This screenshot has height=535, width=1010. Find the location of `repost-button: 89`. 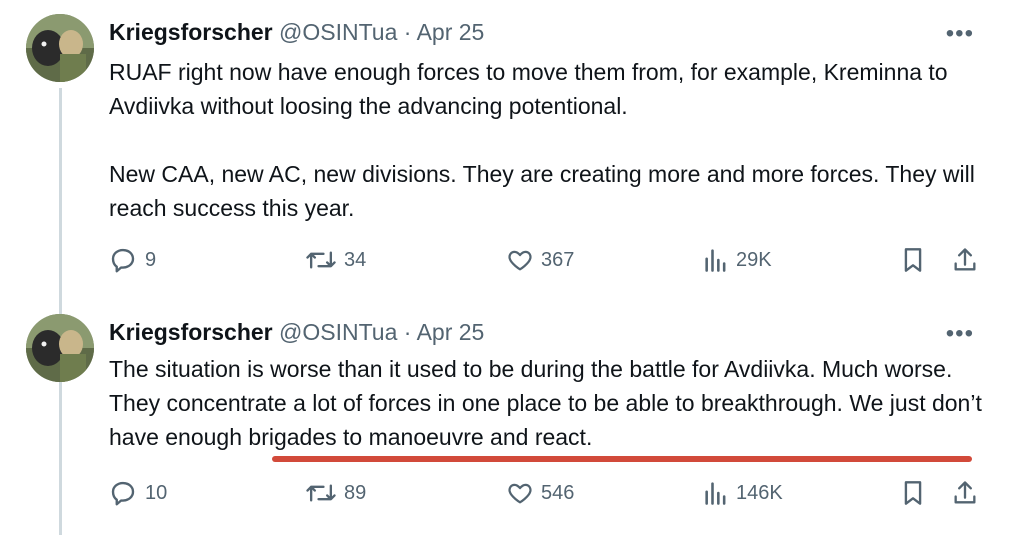

repost-button: 89 is located at coordinates (335, 493).